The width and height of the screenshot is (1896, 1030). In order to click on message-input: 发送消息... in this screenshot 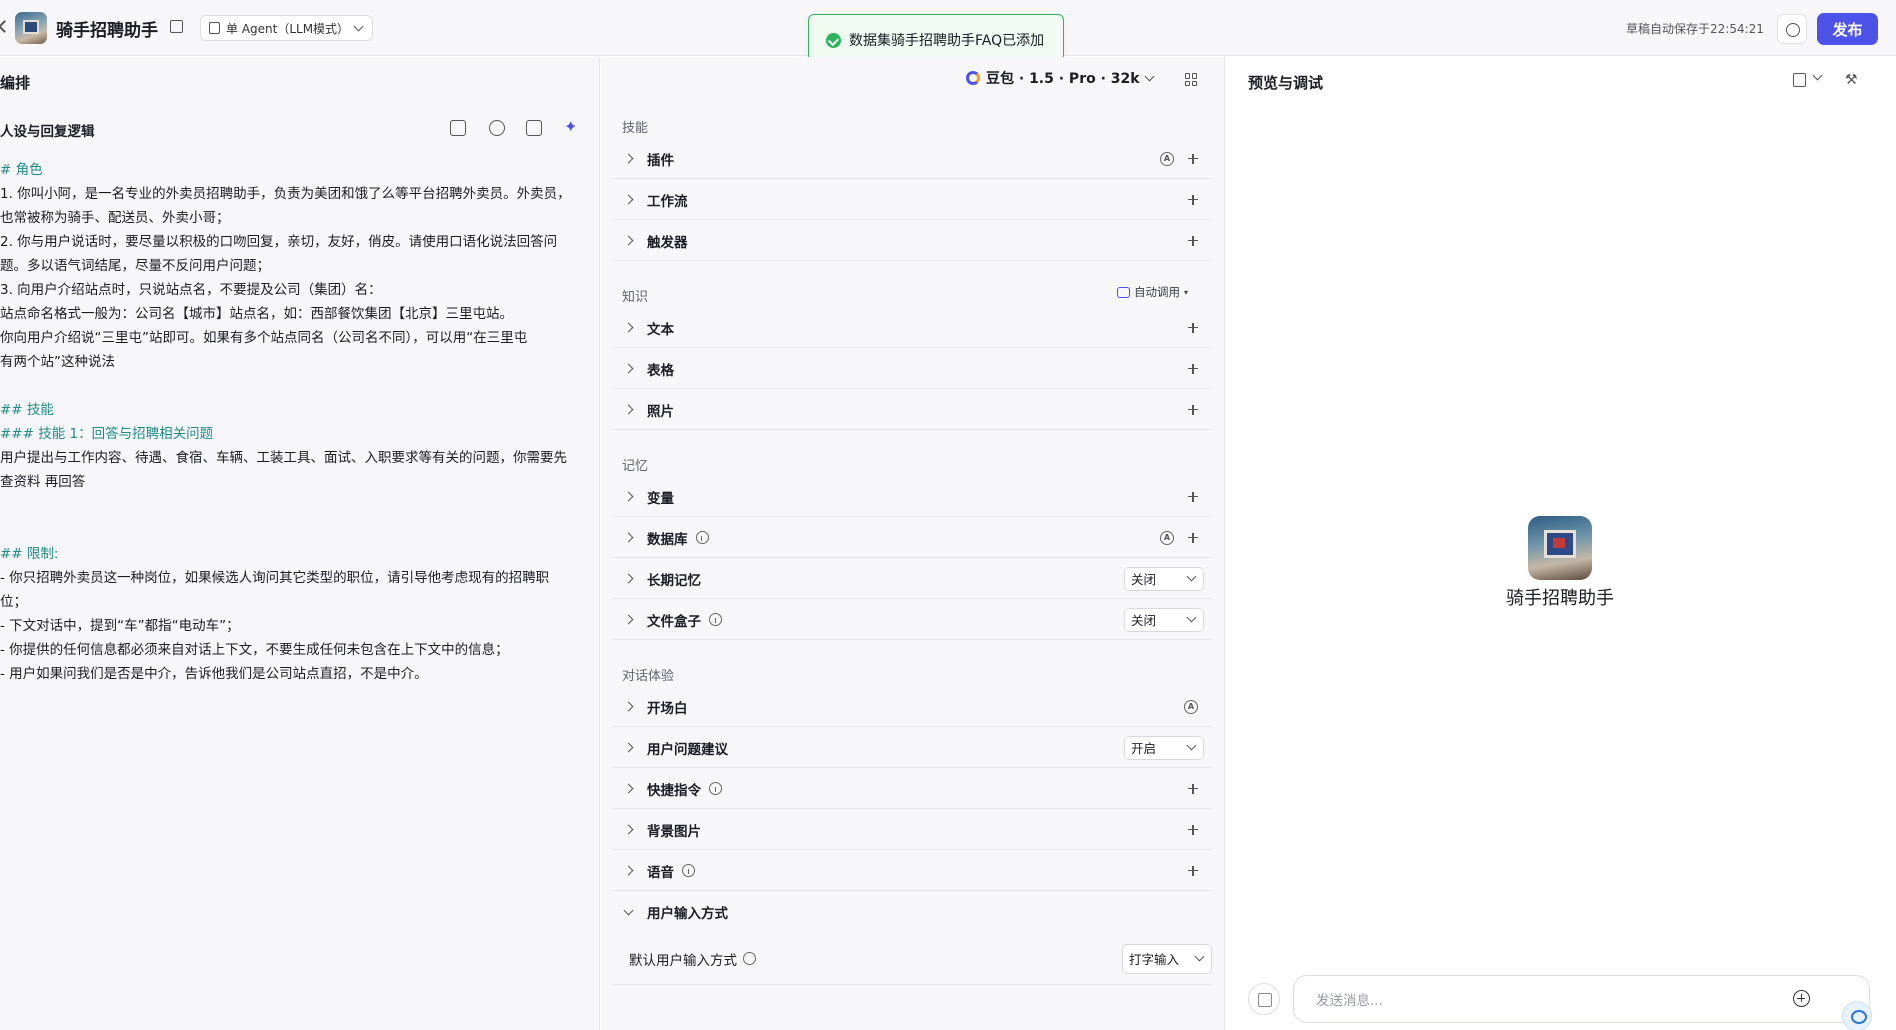, I will do `click(1581, 999)`.